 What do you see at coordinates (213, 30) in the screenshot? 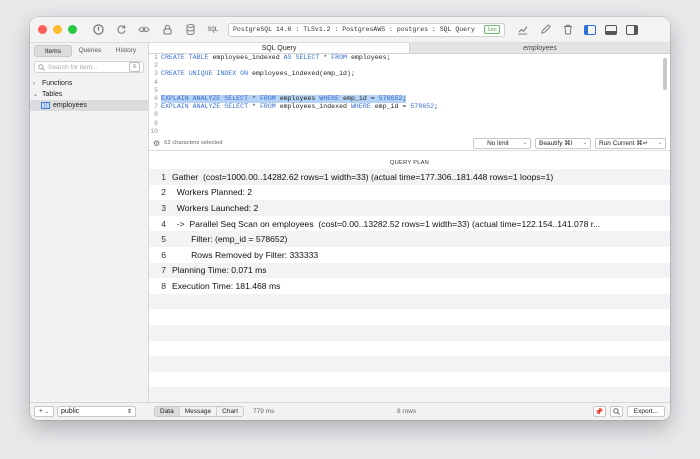
I see `sql-editor-icon: SQL` at bounding box center [213, 30].